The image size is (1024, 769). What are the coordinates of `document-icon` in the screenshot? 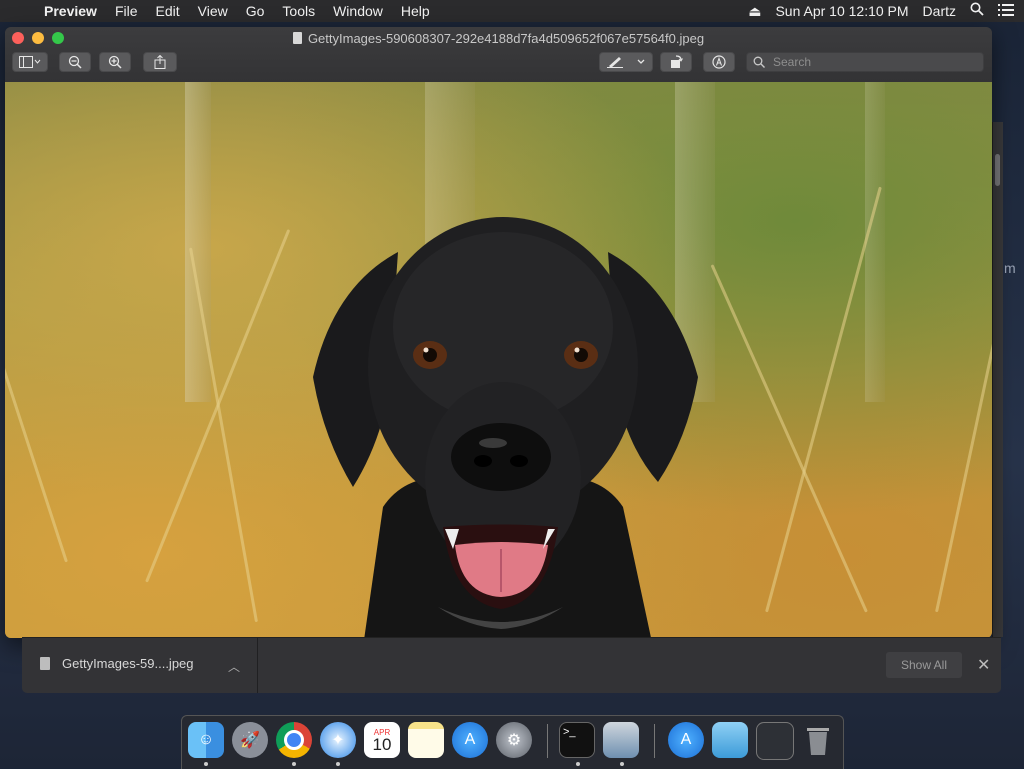 It's located at (297, 38).